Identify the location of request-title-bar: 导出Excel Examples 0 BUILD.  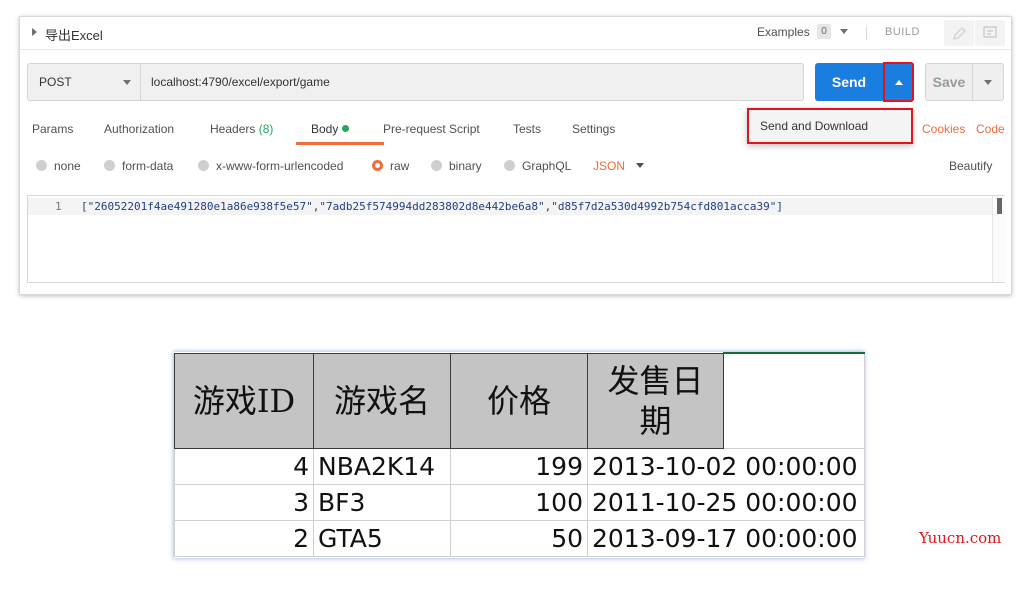
(515, 33).